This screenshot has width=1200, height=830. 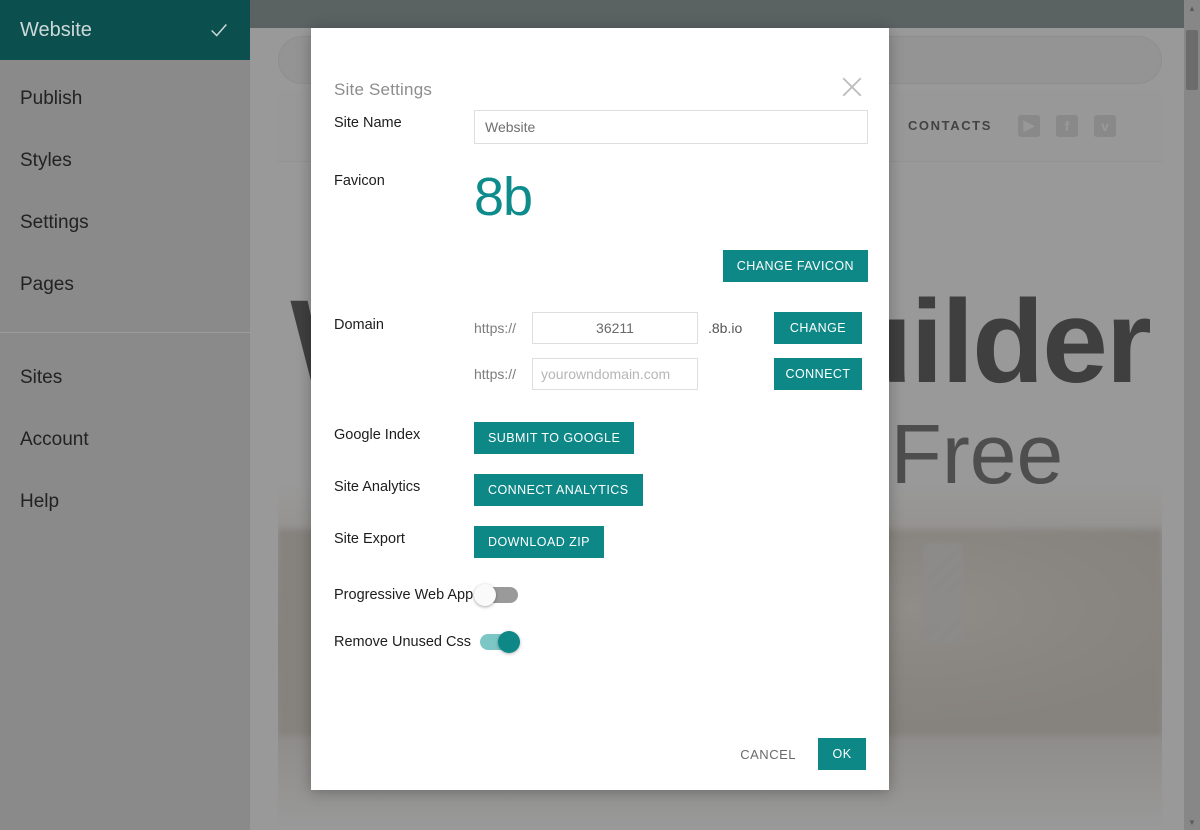 I want to click on change-favicon-button: CHANGE FAVICON, so click(x=795, y=266).